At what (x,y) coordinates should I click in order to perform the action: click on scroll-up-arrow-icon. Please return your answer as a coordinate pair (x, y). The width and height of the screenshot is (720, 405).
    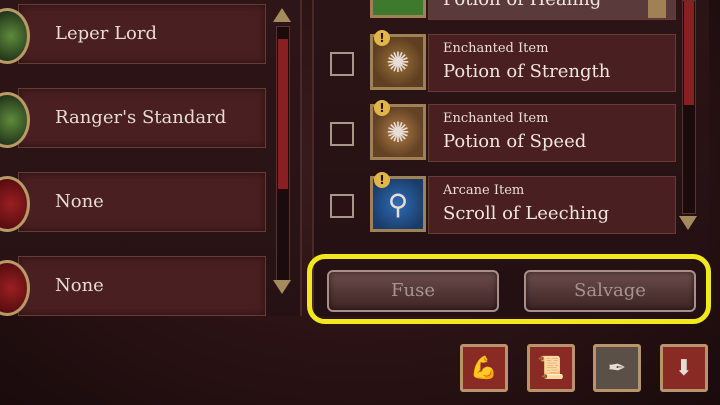
    Looking at the image, I should click on (282, 15).